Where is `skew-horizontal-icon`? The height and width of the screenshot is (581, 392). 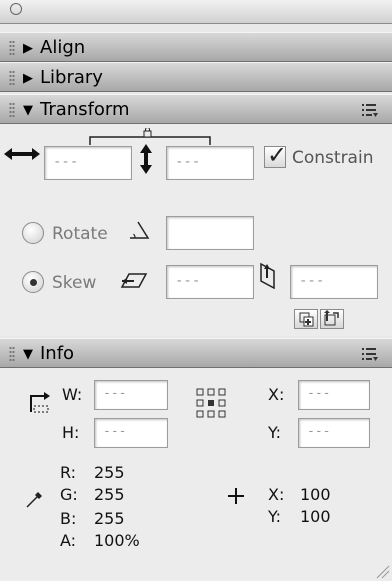 skew-horizontal-icon is located at coordinates (134, 280).